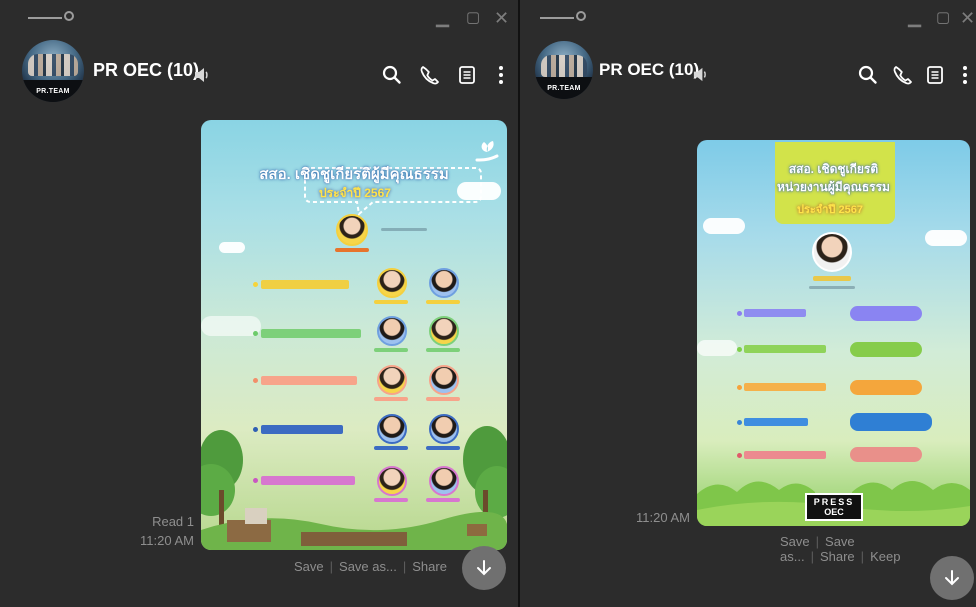 Image resolution: width=976 pixels, height=607 pixels. I want to click on image-actions: Save | Save as... | Share, so click(370, 566).